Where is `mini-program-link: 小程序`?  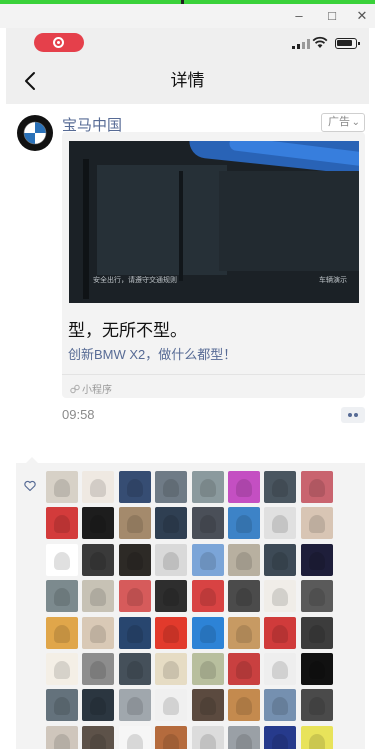
mini-program-link: 小程序 is located at coordinates (91, 388).